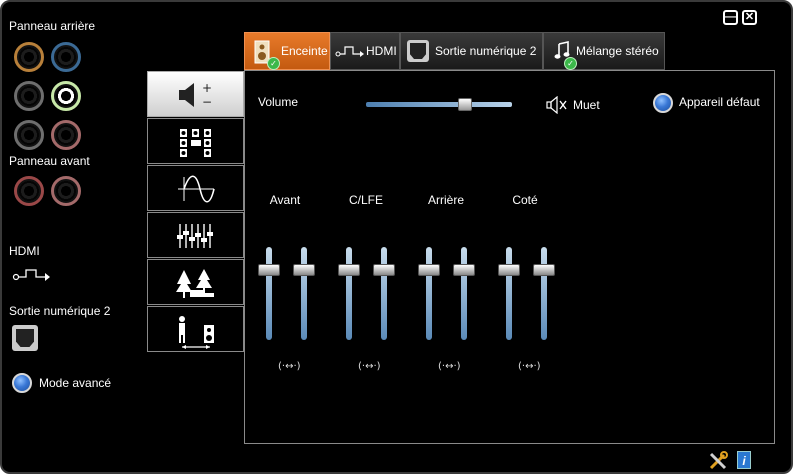  What do you see at coordinates (24, 251) in the screenshot?
I see `hdmi-label: HDMI` at bounding box center [24, 251].